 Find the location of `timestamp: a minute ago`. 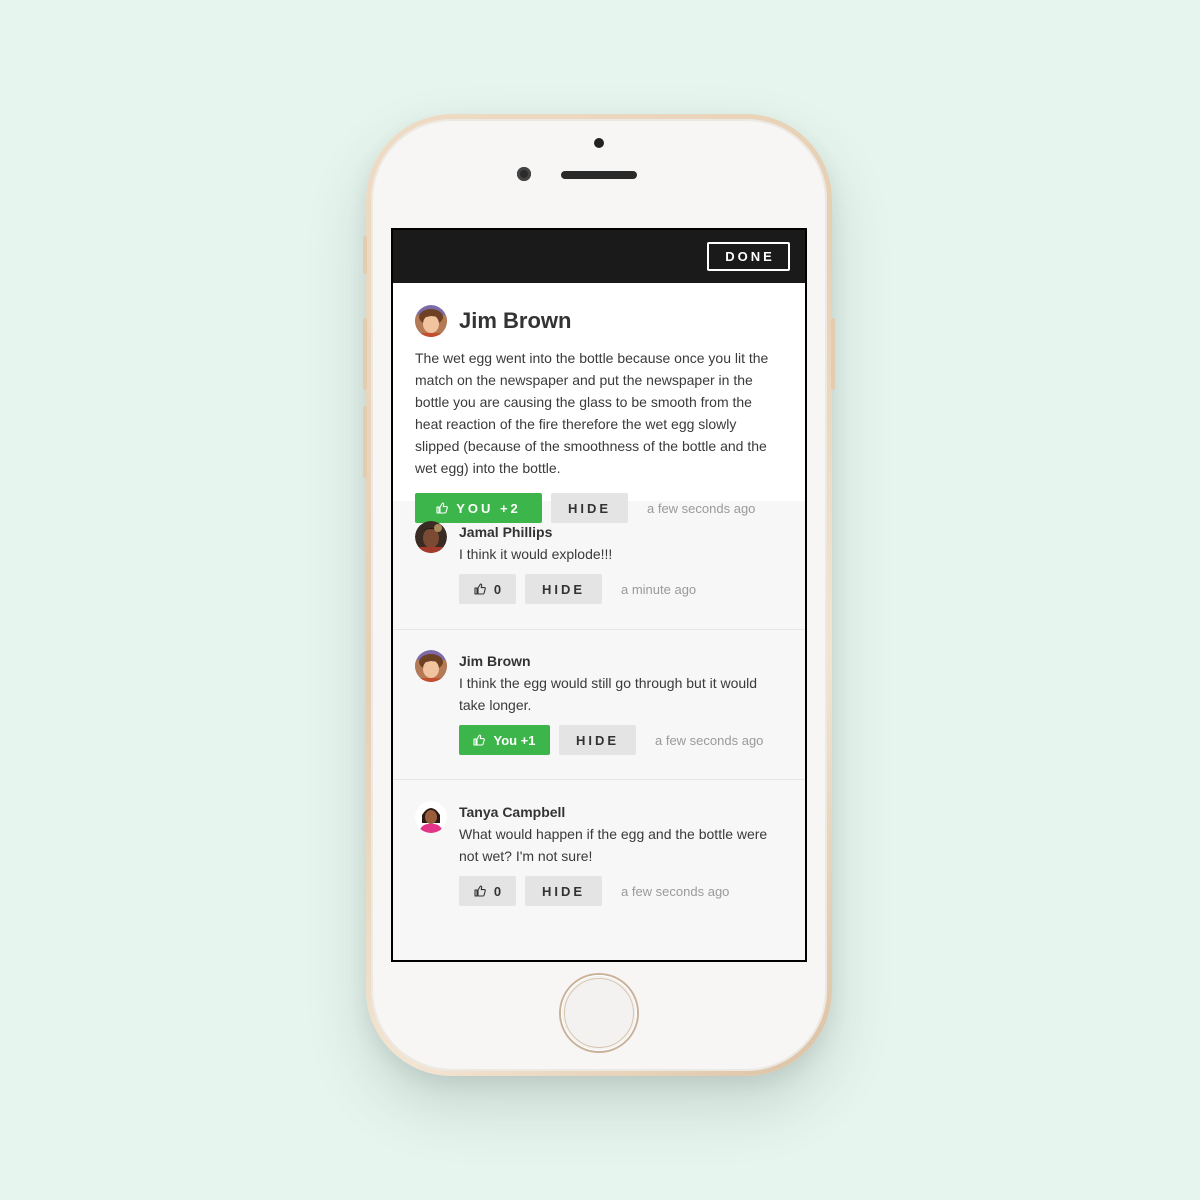

timestamp: a minute ago is located at coordinates (659, 589).